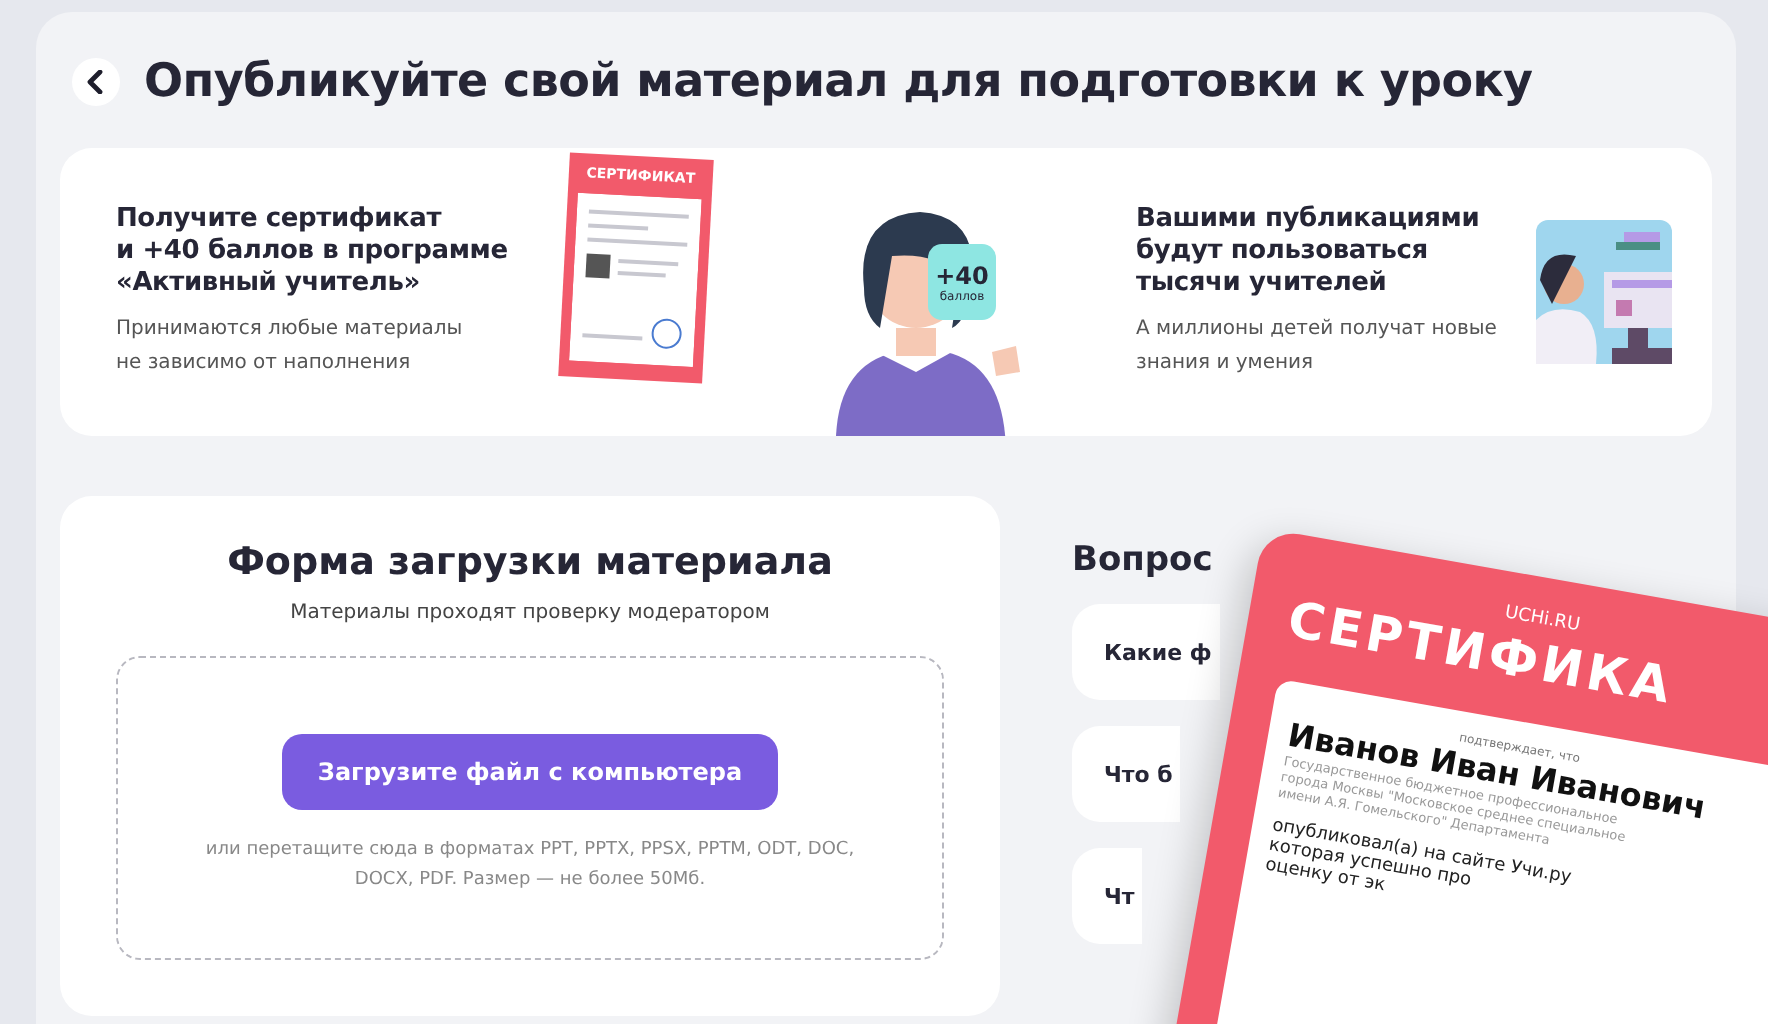 Image resolution: width=1768 pixels, height=1024 pixels. I want to click on file-drop-zone: Загрузите файл с компьютера или перетащите сюда в форматах PPT, PPTX, PPSX, PPTM, ODT, DOC, DOCX, PDF. Размер — не более 50Мб., so click(530, 808).